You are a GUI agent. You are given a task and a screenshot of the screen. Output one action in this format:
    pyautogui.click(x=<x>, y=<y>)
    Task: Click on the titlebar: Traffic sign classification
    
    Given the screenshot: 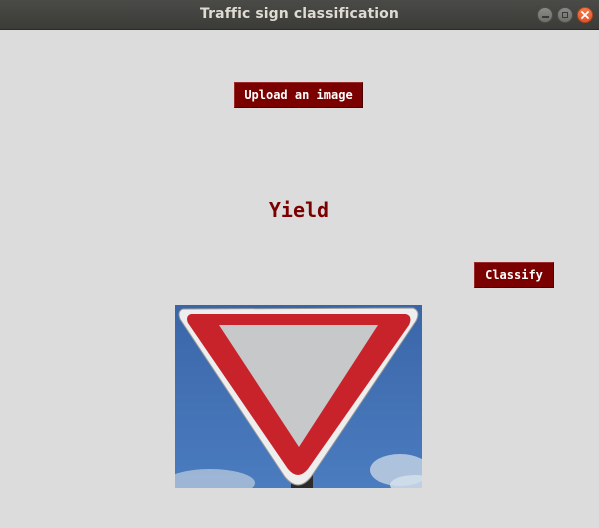 What is the action you would take?
    pyautogui.click(x=299, y=15)
    